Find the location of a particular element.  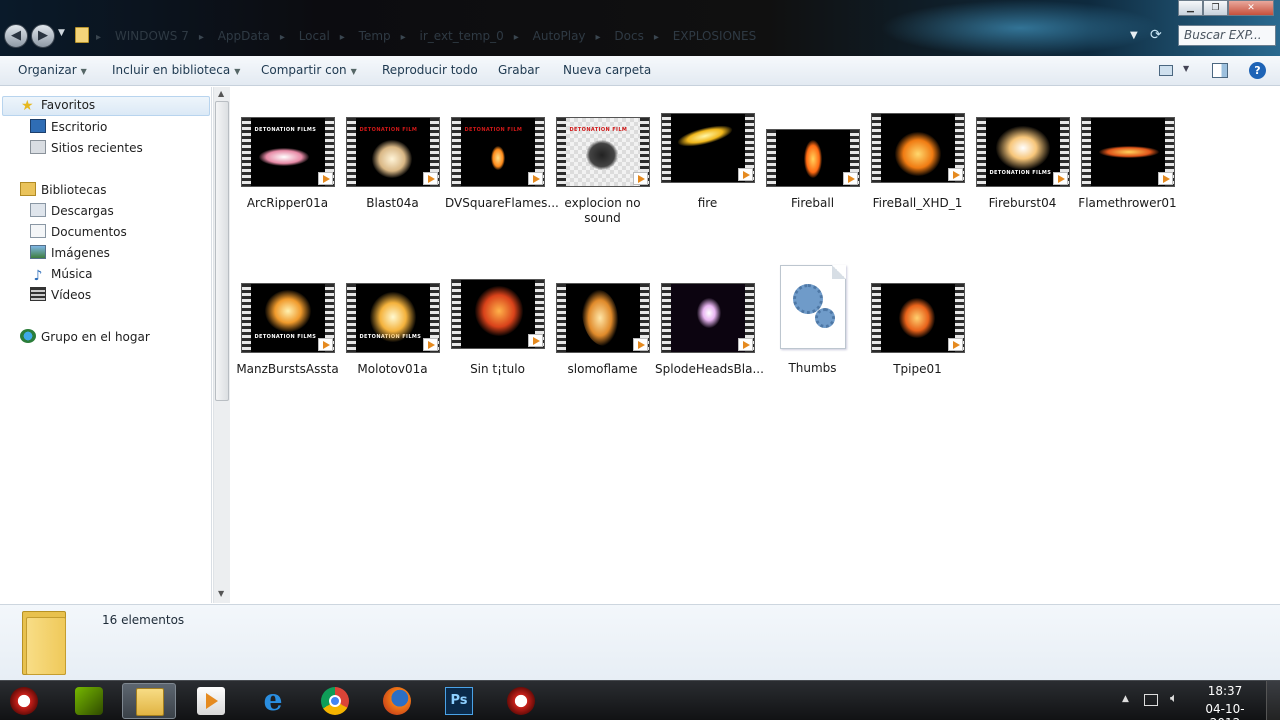

thumbnail-watermark: DETONATION FILM is located at coordinates (598, 130).